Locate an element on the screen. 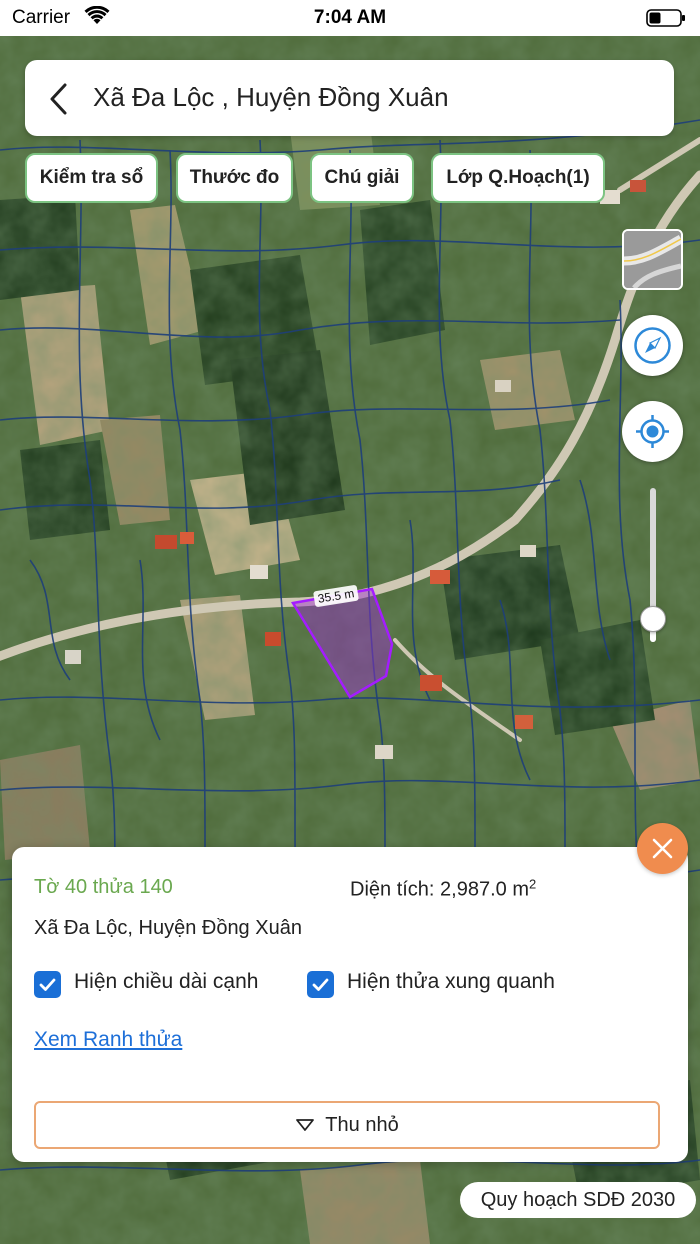 The width and height of the screenshot is (700, 1244). legend-button: Chú giải is located at coordinates (362, 178).